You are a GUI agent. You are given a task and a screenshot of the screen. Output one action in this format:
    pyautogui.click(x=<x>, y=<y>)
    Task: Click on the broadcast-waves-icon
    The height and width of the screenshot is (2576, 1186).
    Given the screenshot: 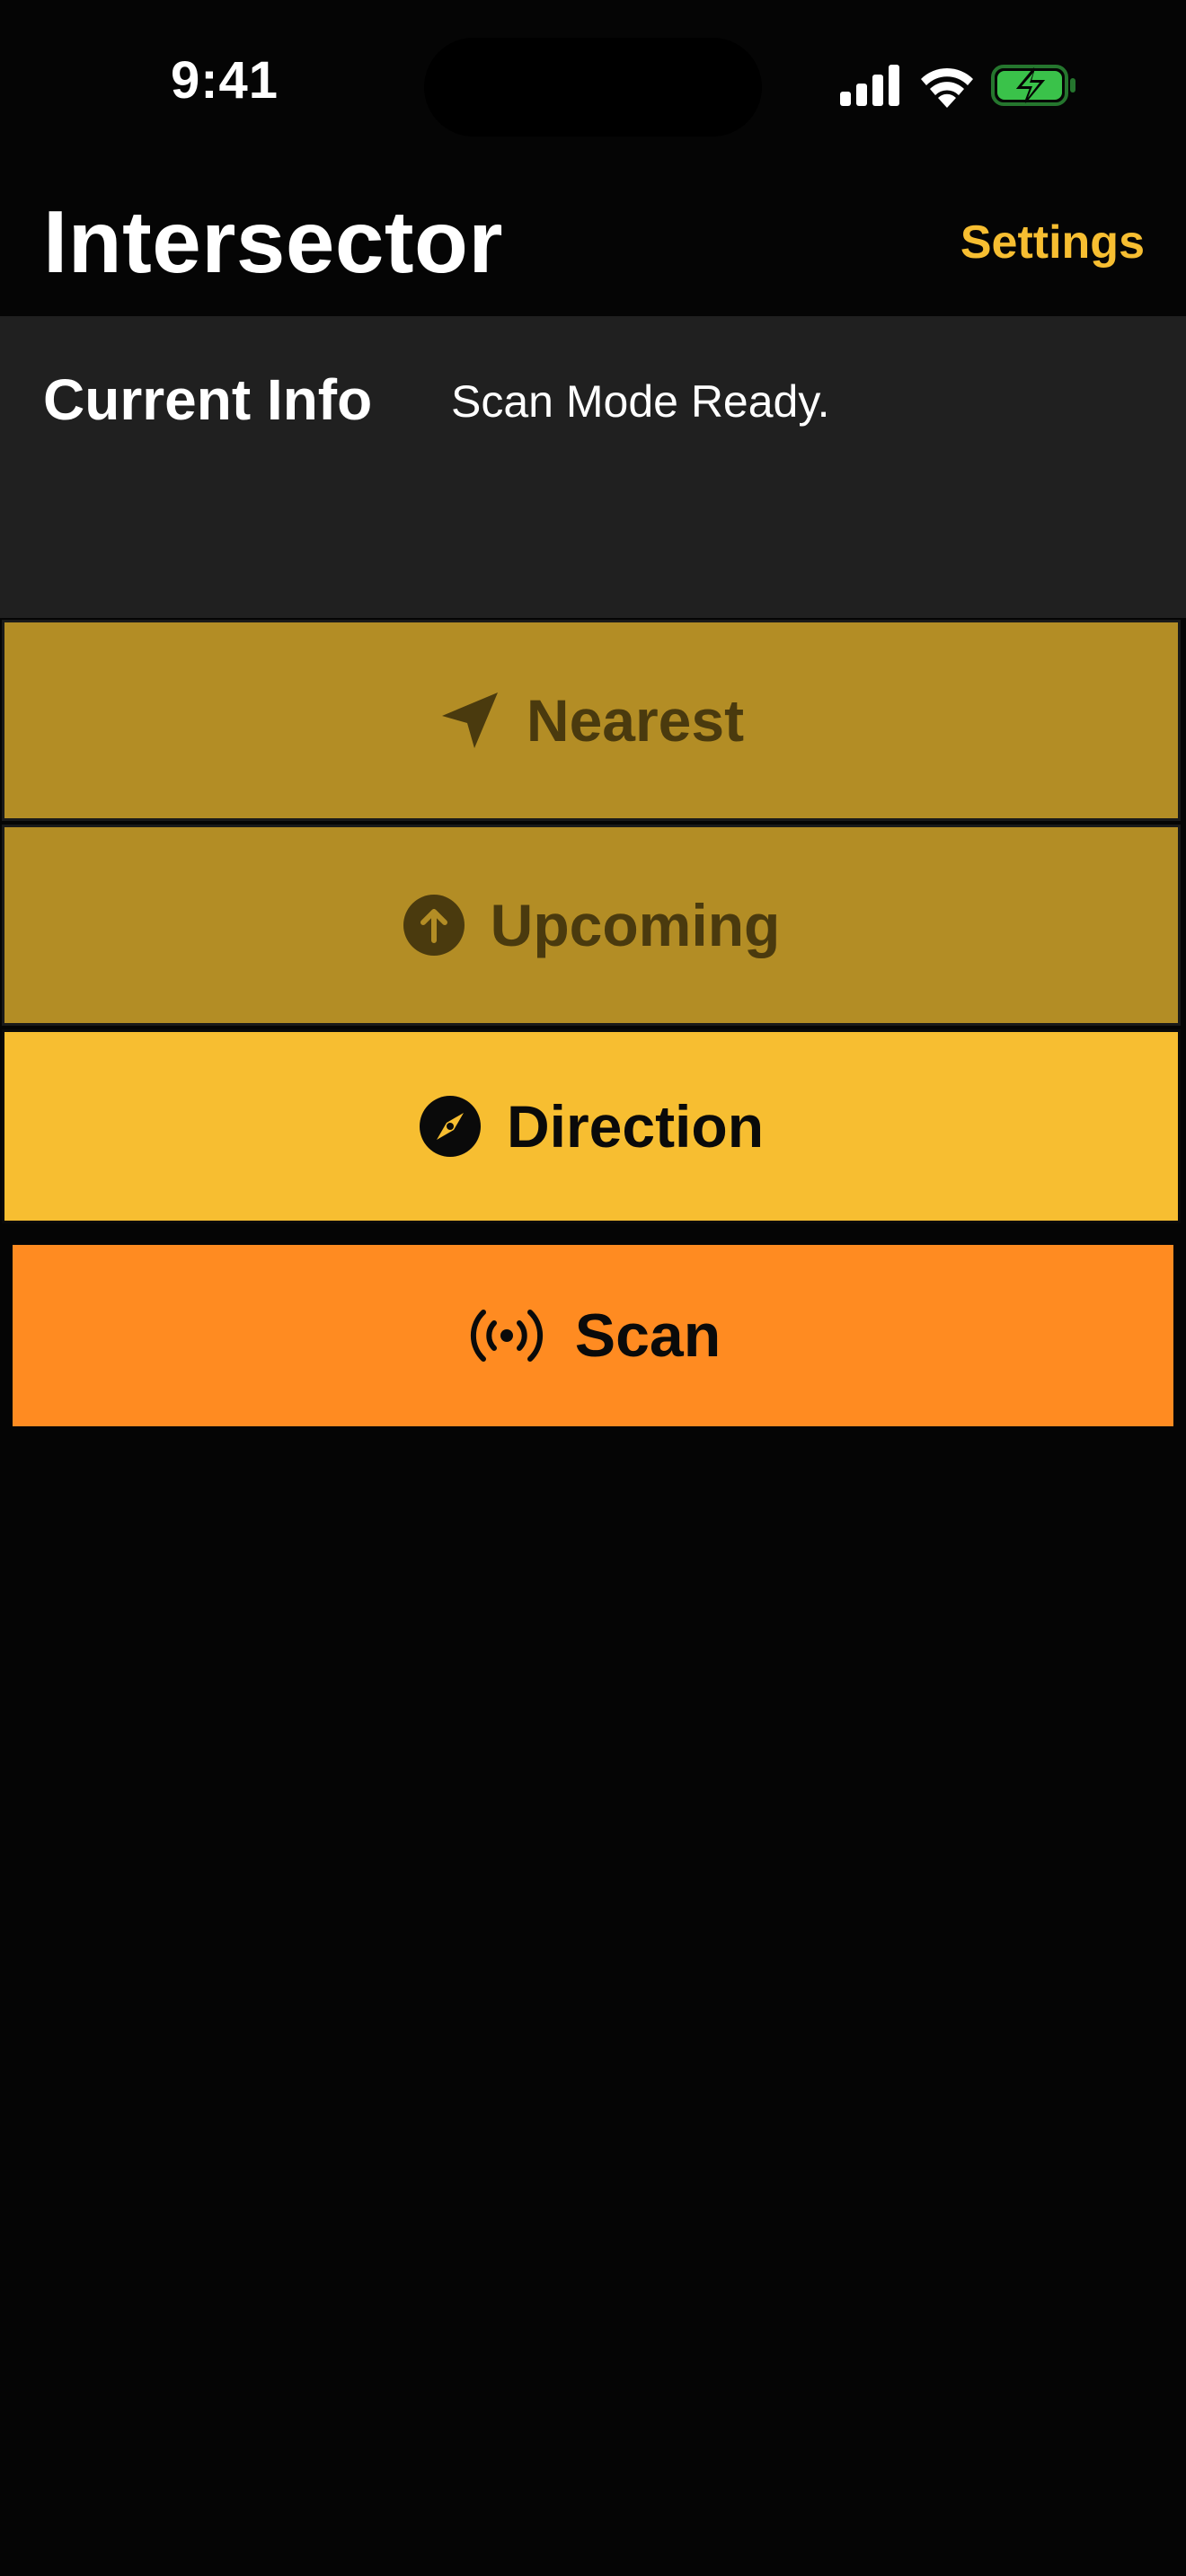 What is the action you would take?
    pyautogui.click(x=506, y=1335)
    